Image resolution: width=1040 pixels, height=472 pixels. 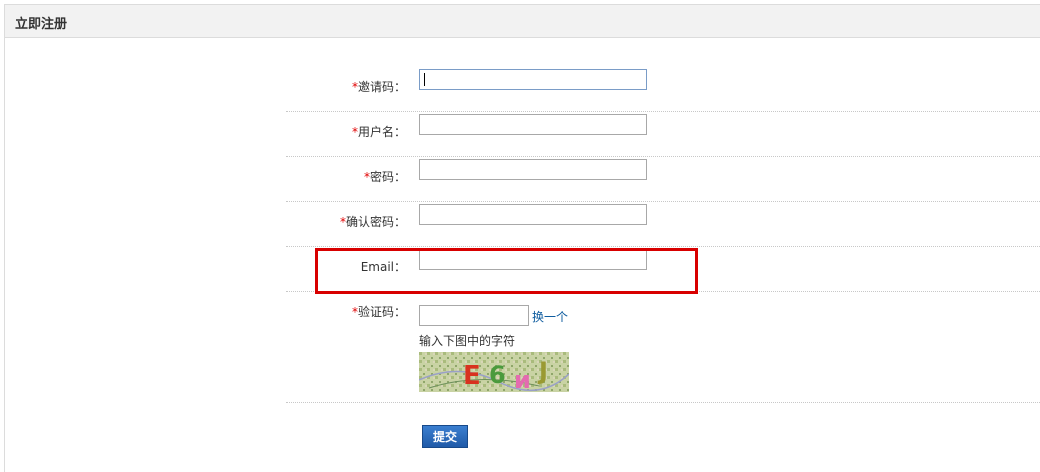 What do you see at coordinates (550, 316) in the screenshot?
I see `captcha-refresh-link: 换一个` at bounding box center [550, 316].